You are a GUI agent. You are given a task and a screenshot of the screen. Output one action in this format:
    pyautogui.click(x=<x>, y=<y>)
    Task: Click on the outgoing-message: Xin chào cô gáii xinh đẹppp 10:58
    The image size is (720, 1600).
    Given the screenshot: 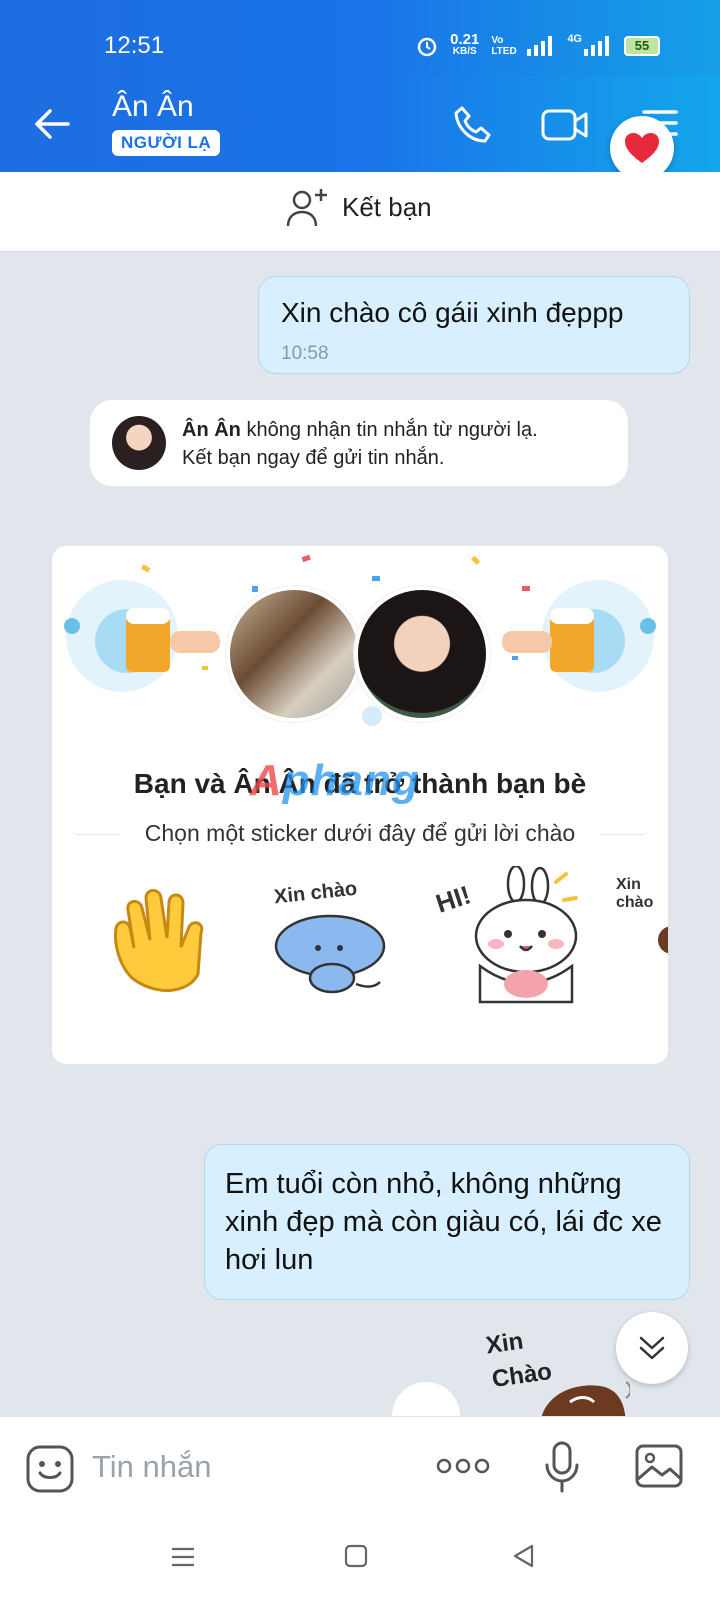 What is the action you would take?
    pyautogui.click(x=474, y=325)
    